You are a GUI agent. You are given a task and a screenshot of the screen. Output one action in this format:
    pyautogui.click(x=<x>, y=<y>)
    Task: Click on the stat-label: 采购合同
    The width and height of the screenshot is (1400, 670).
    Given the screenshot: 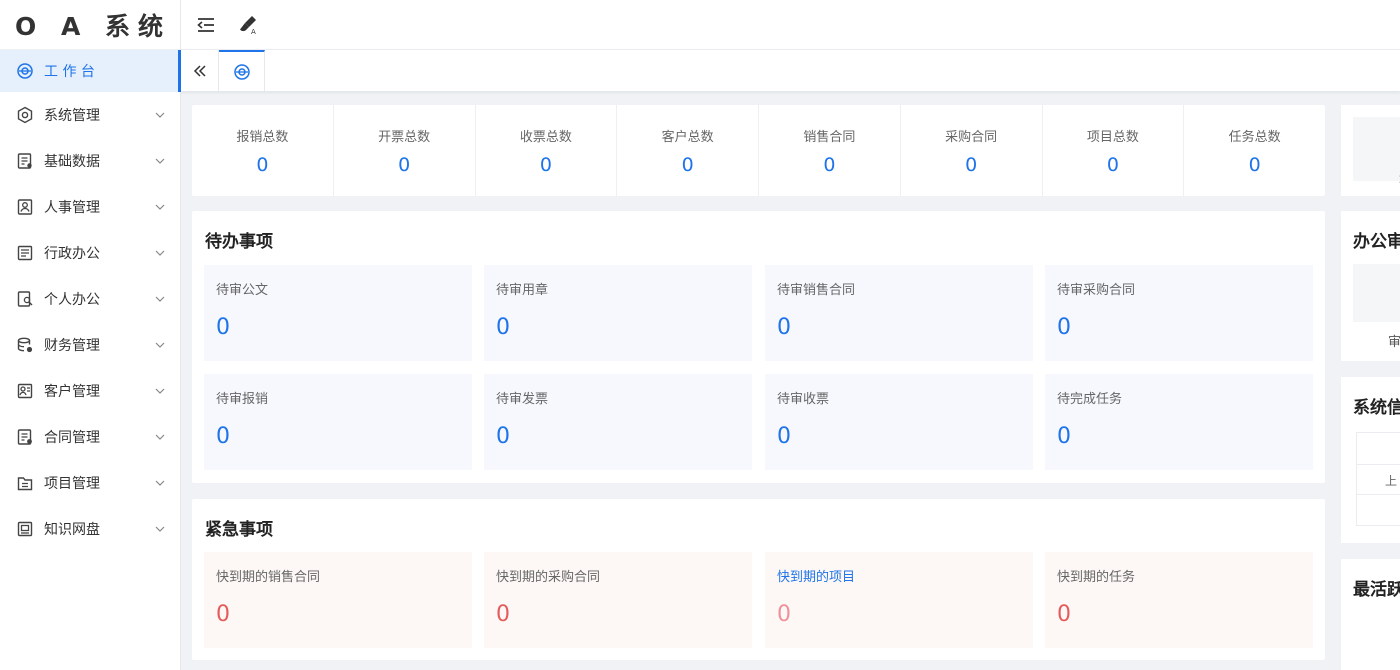 What is the action you would take?
    pyautogui.click(x=971, y=137)
    